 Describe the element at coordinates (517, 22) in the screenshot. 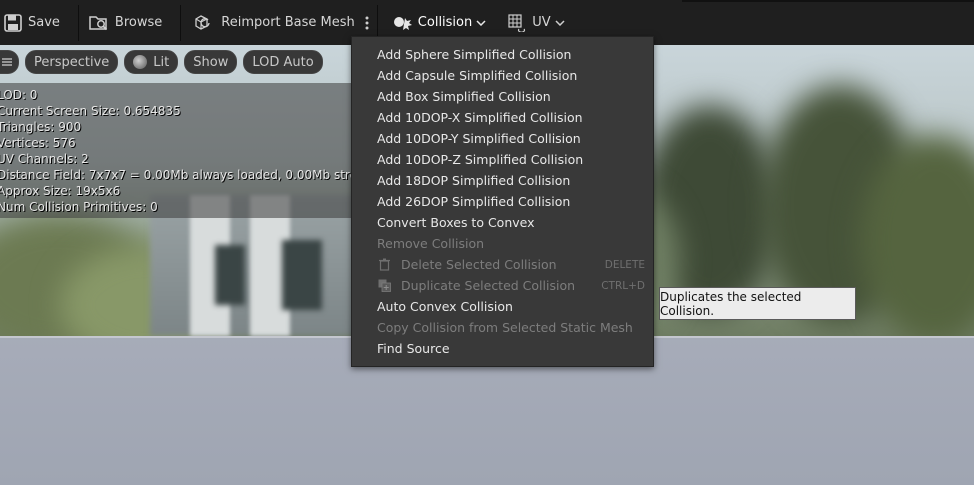

I see `uv-grid-icon` at that location.